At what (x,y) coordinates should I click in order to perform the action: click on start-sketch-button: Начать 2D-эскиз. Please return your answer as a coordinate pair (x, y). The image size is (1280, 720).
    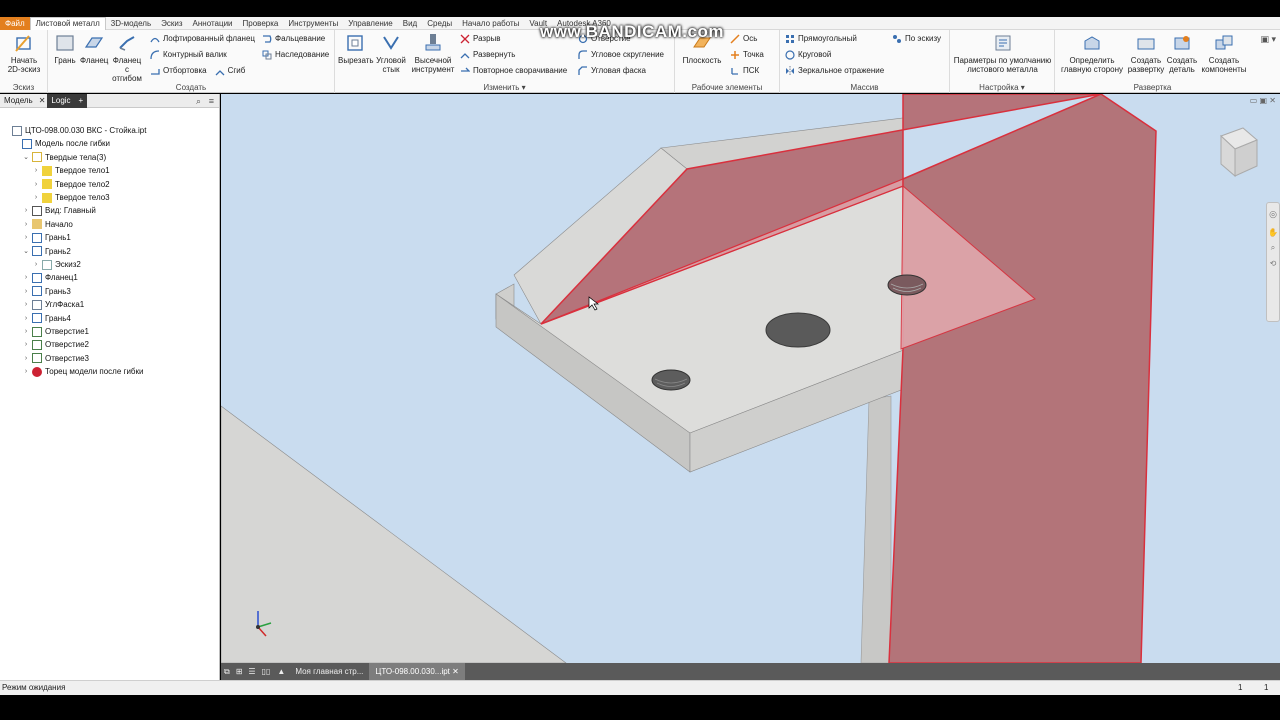
    Looking at the image, I should click on (24, 53).